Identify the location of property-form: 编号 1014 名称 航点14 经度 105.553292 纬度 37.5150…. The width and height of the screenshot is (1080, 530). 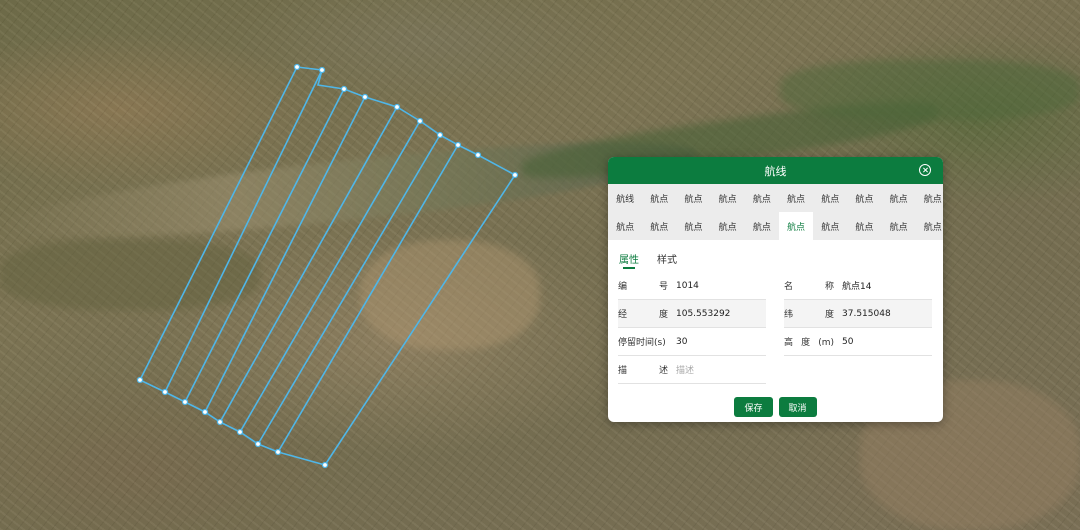
(775, 329).